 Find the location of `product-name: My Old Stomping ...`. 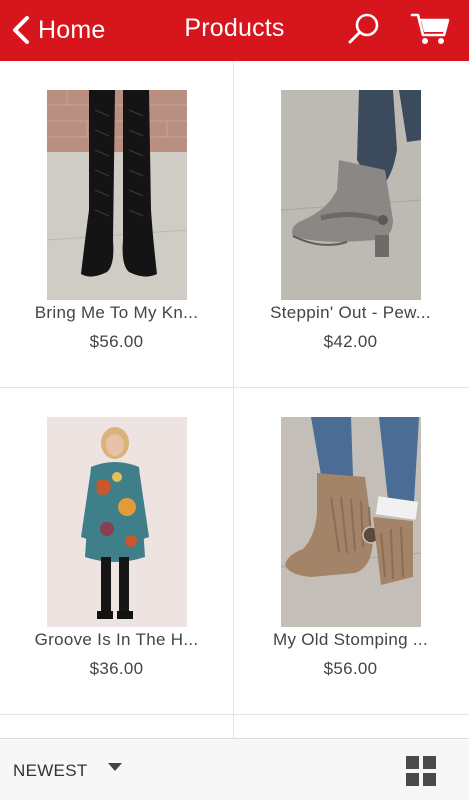

product-name: My Old Stomping ... is located at coordinates (350, 639).